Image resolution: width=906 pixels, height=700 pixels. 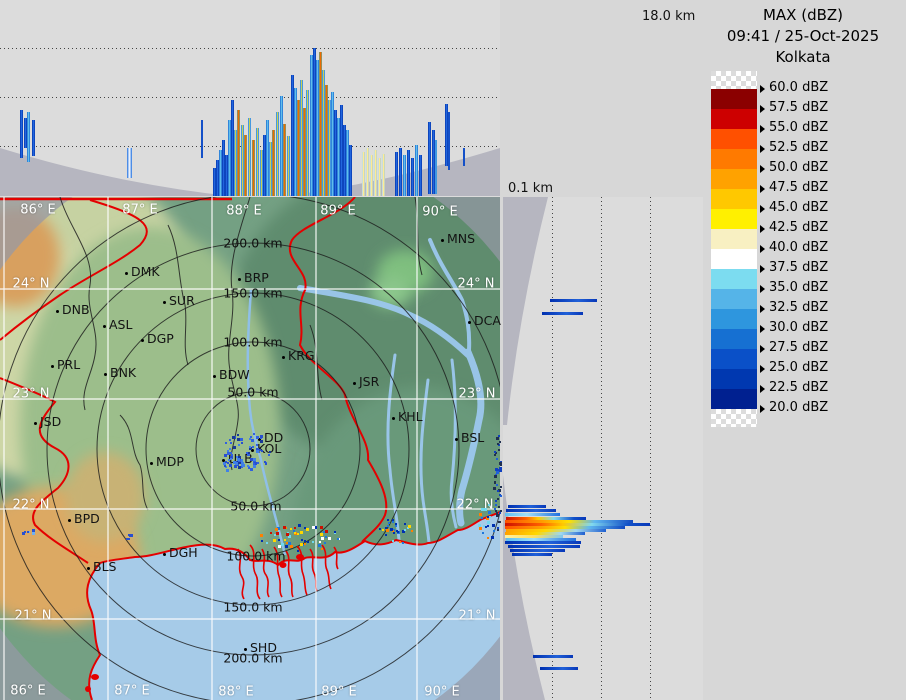 I want to click on dbz-scale-label: 42.5 dBZ, so click(x=799, y=227).